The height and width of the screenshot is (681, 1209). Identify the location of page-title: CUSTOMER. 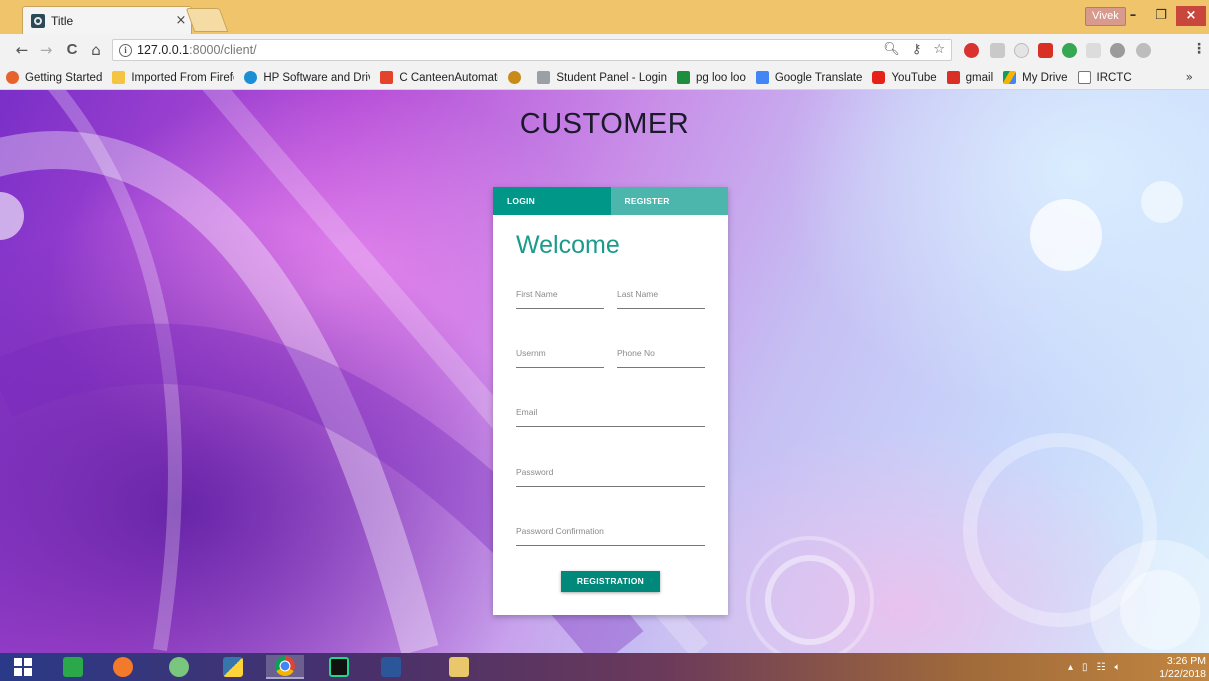
(604, 124).